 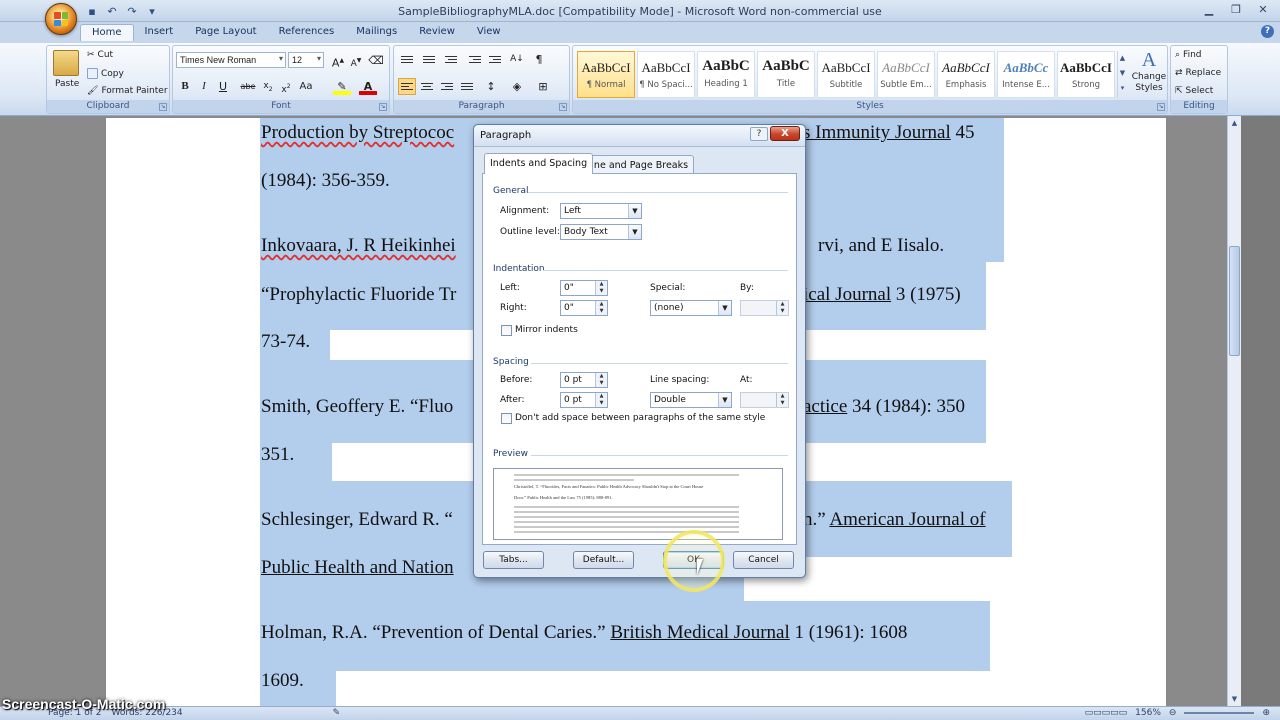 I want to click on superscript-icon: x2, so click(x=286, y=86).